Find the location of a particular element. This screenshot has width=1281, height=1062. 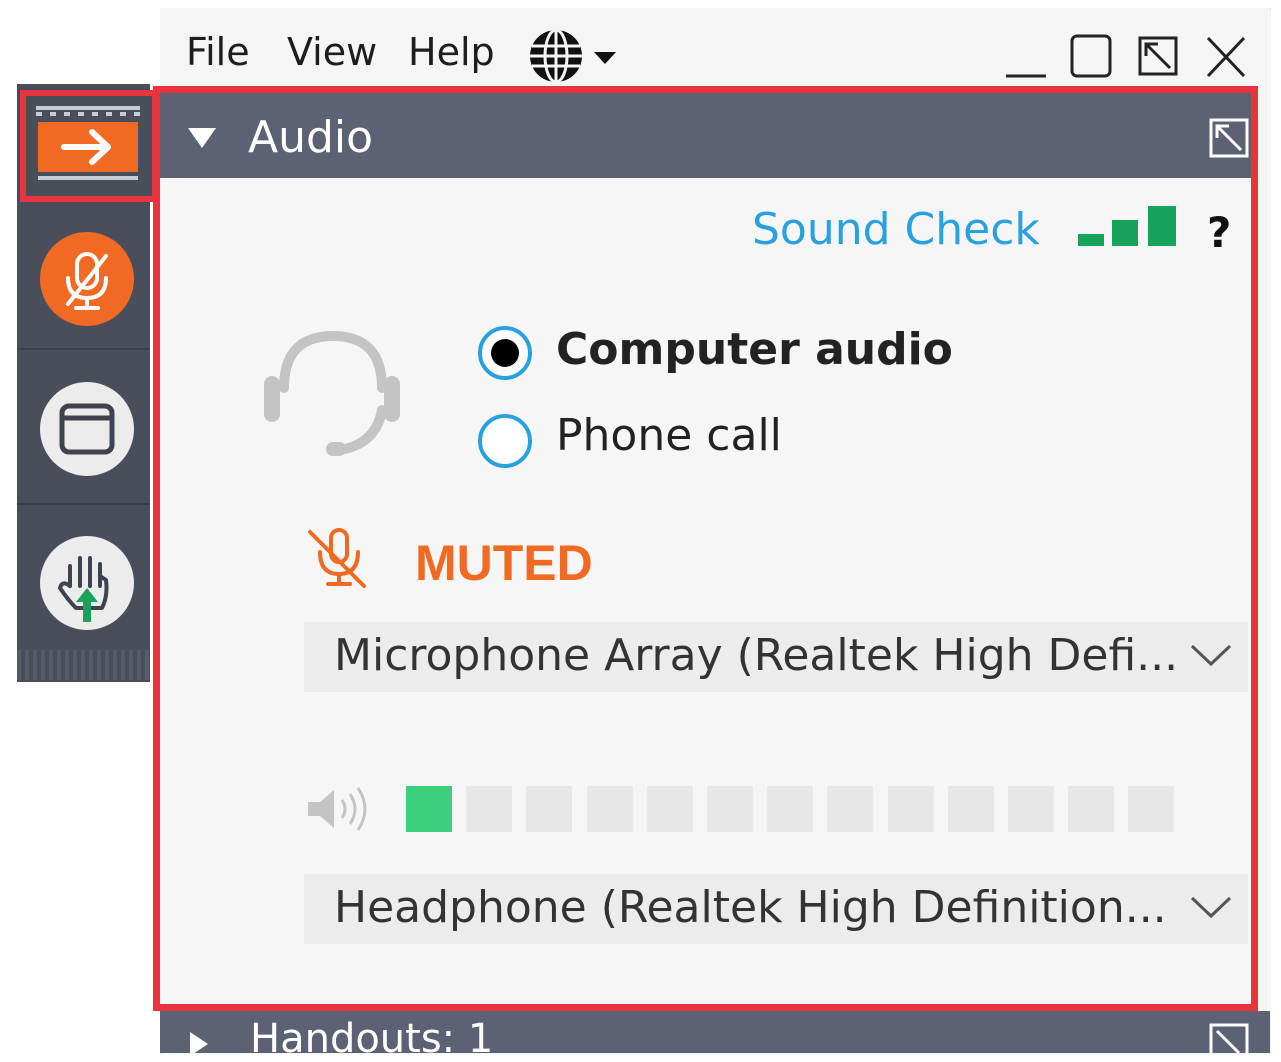

microphone-muted-icon is located at coordinates (87, 281).